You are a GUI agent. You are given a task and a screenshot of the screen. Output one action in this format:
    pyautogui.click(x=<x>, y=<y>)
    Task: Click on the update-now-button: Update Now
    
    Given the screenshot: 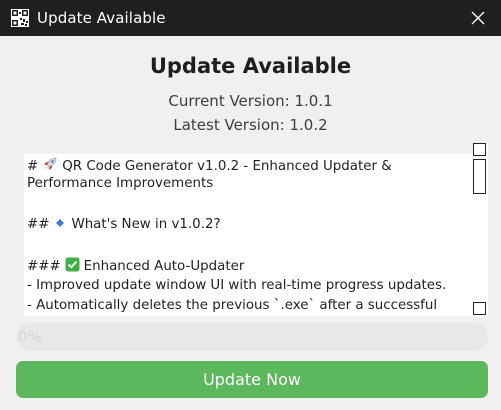 What is the action you would take?
    pyautogui.click(x=252, y=379)
    